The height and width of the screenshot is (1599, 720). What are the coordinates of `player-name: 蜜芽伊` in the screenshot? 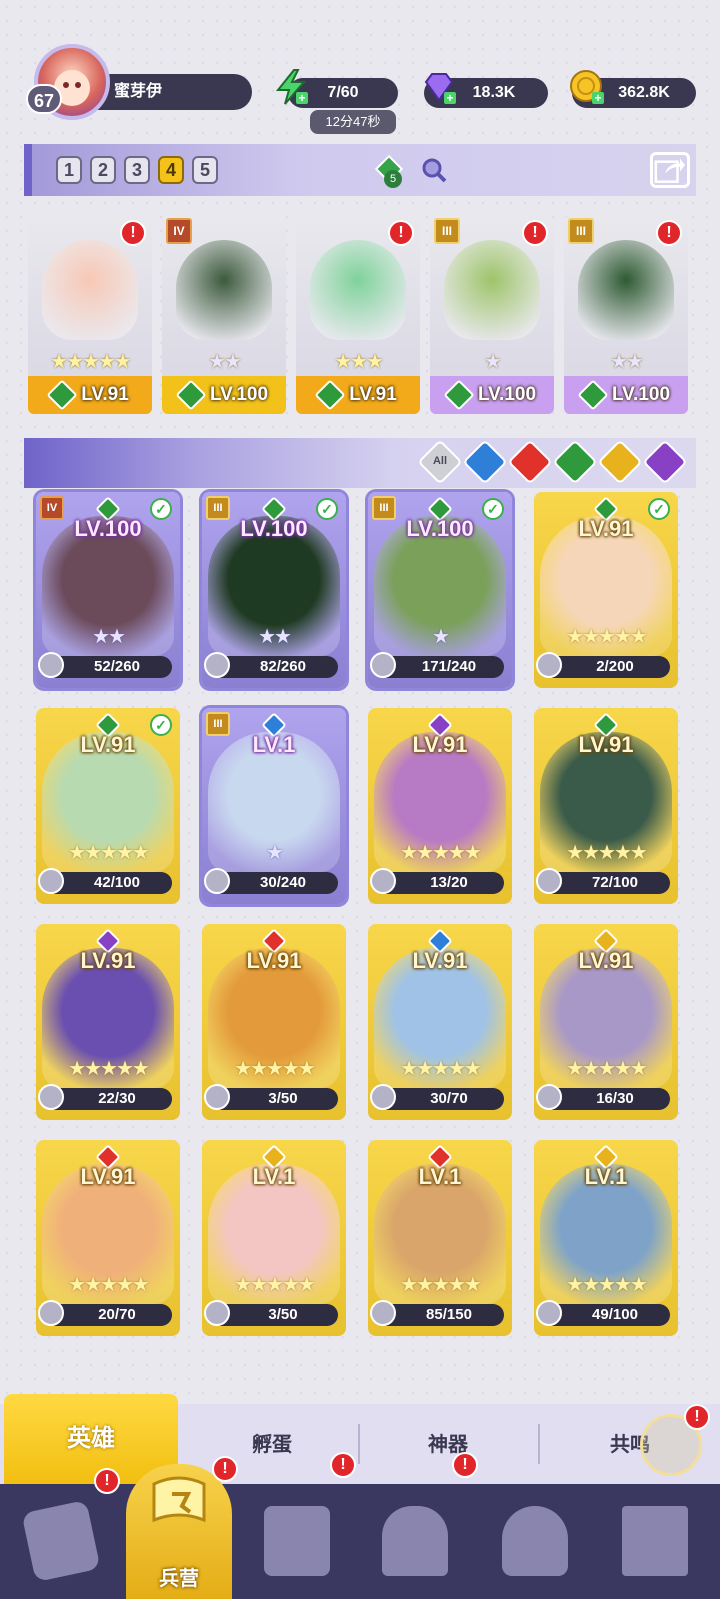 It's located at (172, 92).